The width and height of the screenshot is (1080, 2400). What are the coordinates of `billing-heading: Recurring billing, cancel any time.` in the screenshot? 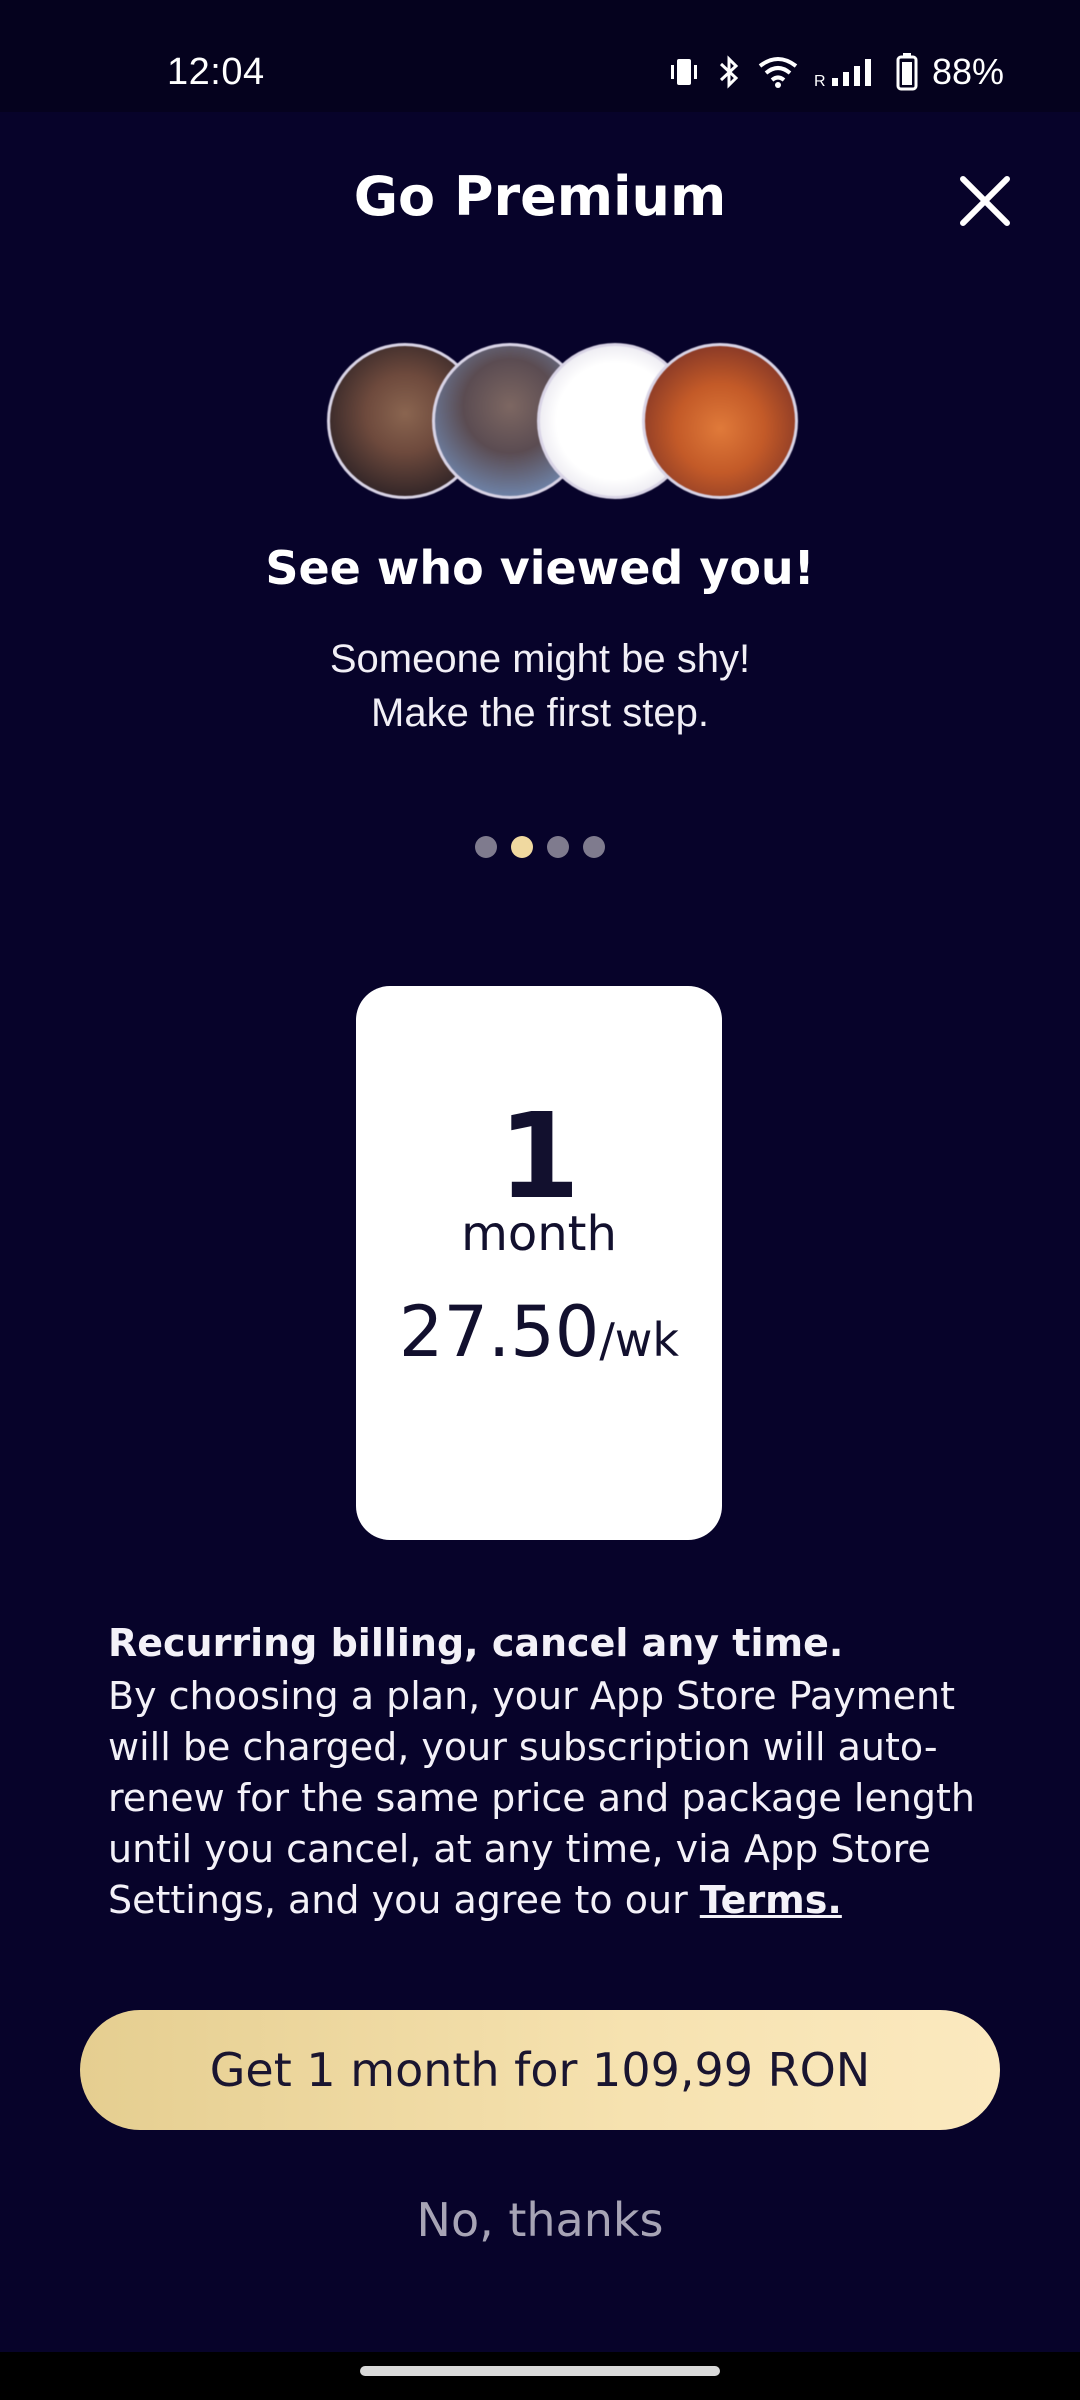 It's located at (476, 1643).